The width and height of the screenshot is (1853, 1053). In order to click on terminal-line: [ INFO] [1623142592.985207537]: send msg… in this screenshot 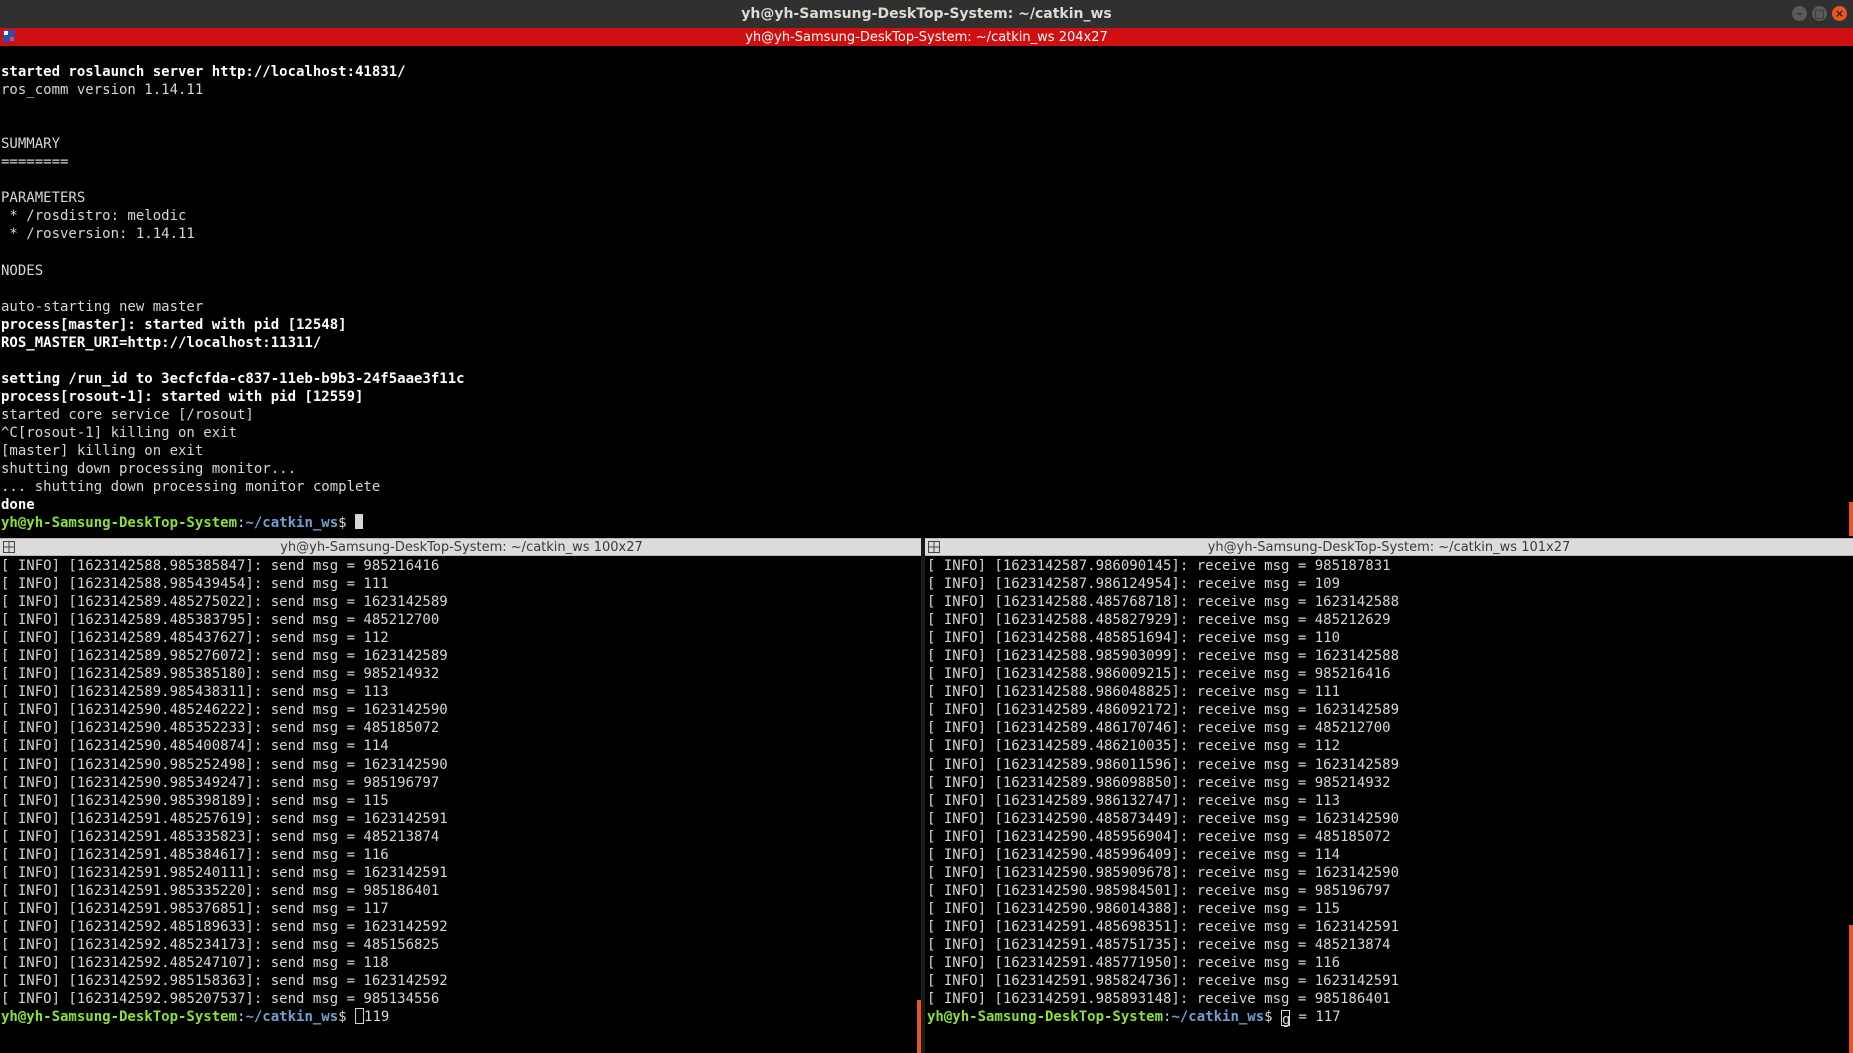, I will do `click(220, 999)`.